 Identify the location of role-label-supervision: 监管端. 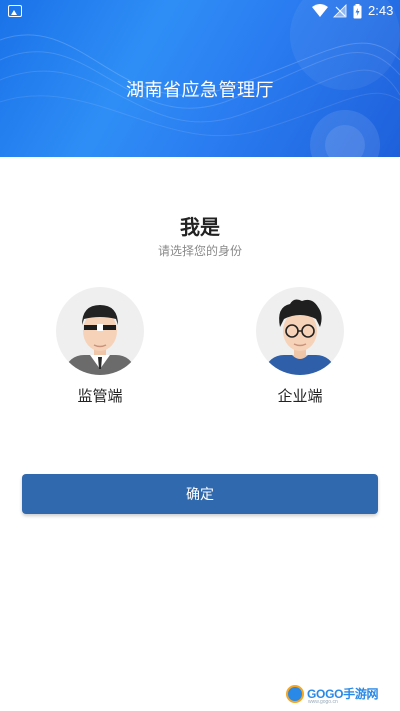
(100, 396).